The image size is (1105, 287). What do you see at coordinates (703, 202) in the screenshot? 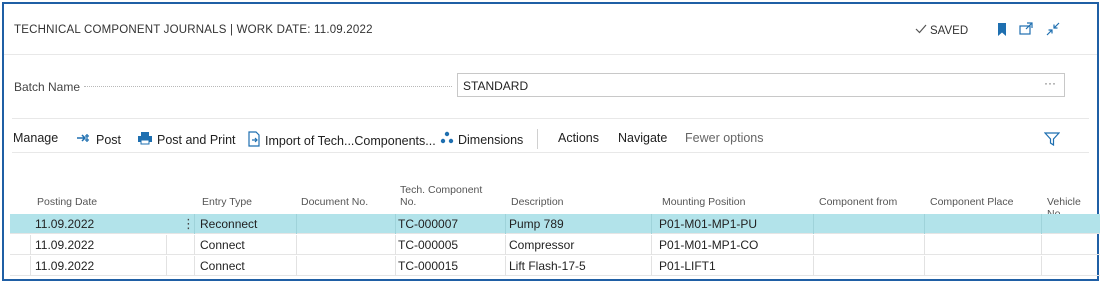
I see `col-mounting-position: Mounting Position` at bounding box center [703, 202].